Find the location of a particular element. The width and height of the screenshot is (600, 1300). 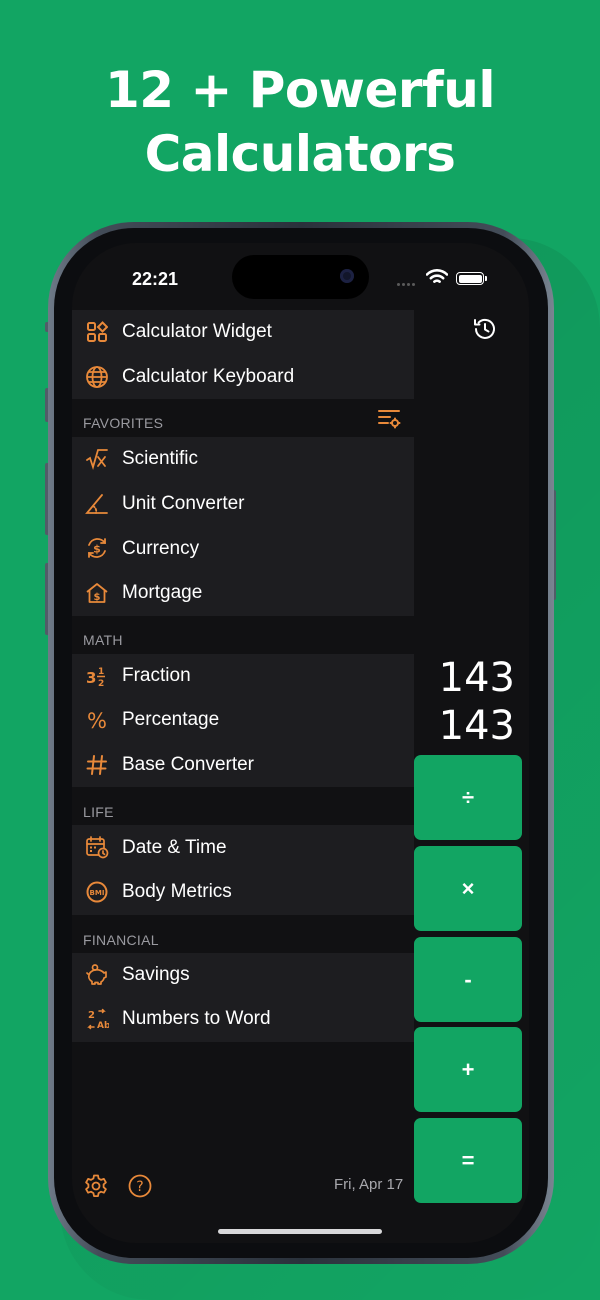

calendar-clock-icon is located at coordinates (97, 847).